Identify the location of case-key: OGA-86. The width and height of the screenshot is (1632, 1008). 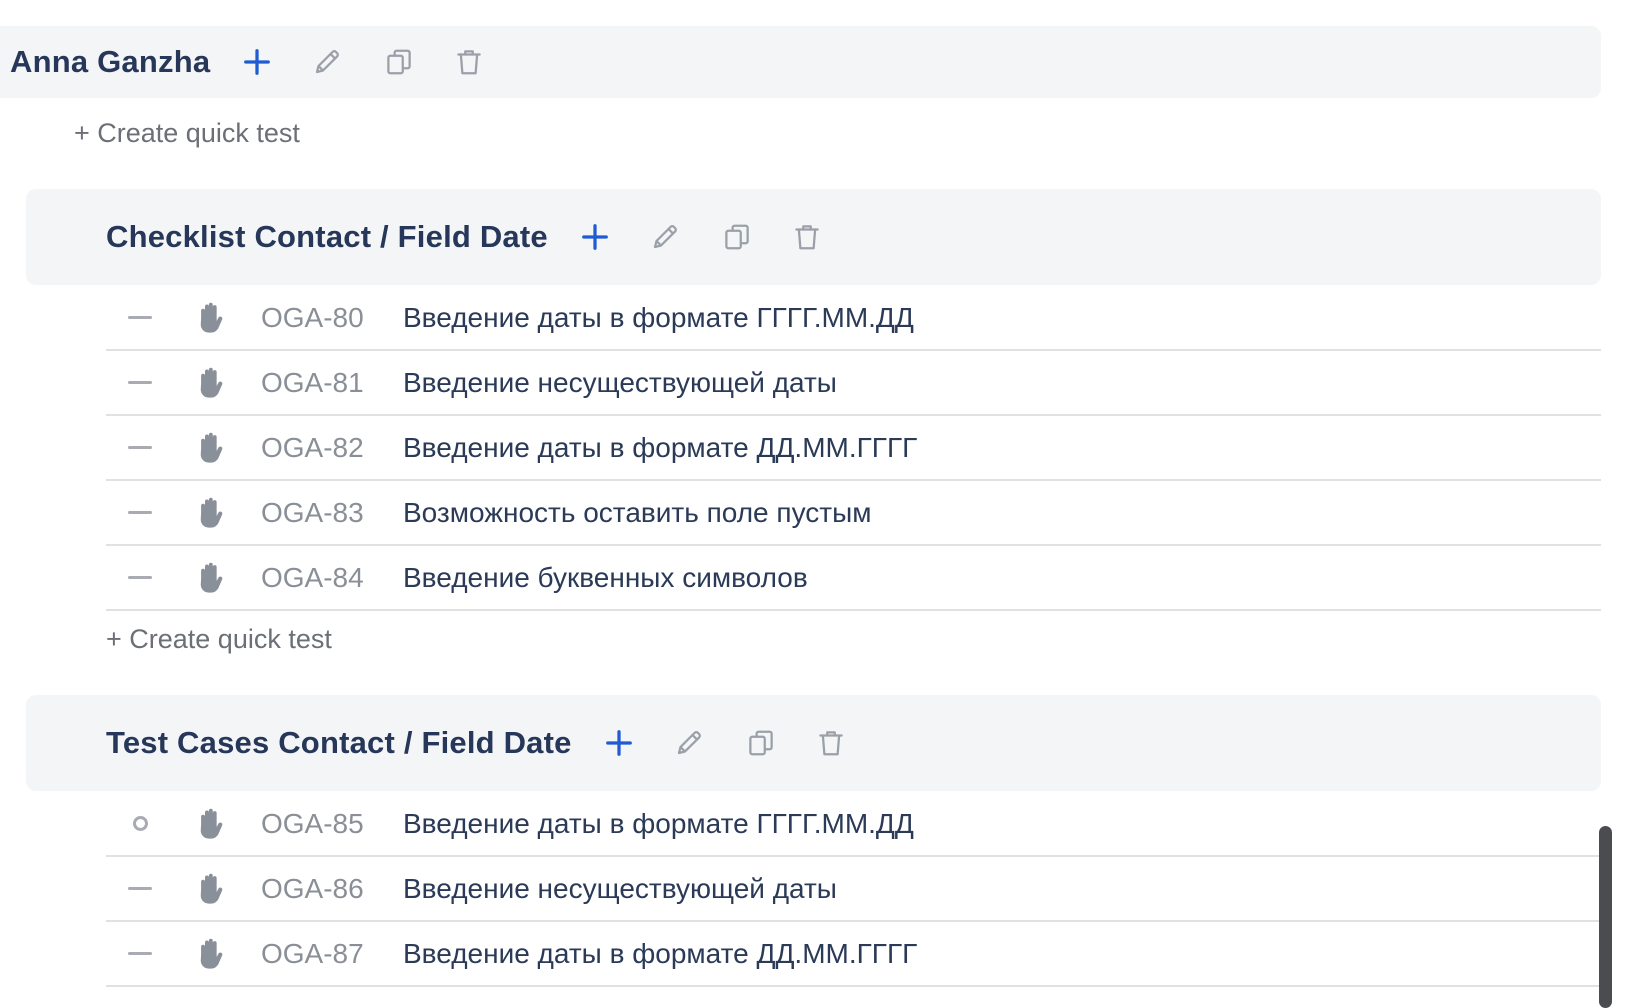
(312, 889).